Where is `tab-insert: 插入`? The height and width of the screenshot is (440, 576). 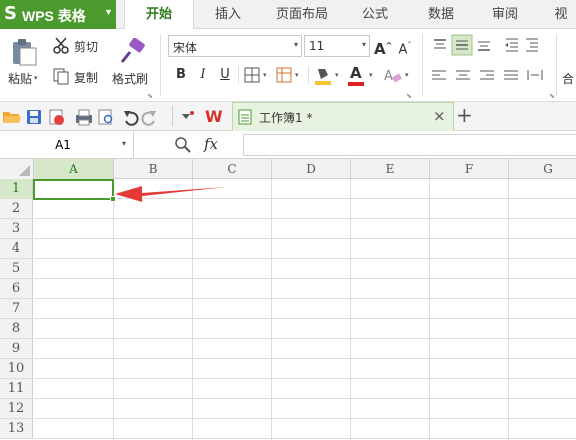 tab-insert: 插入 is located at coordinates (228, 14).